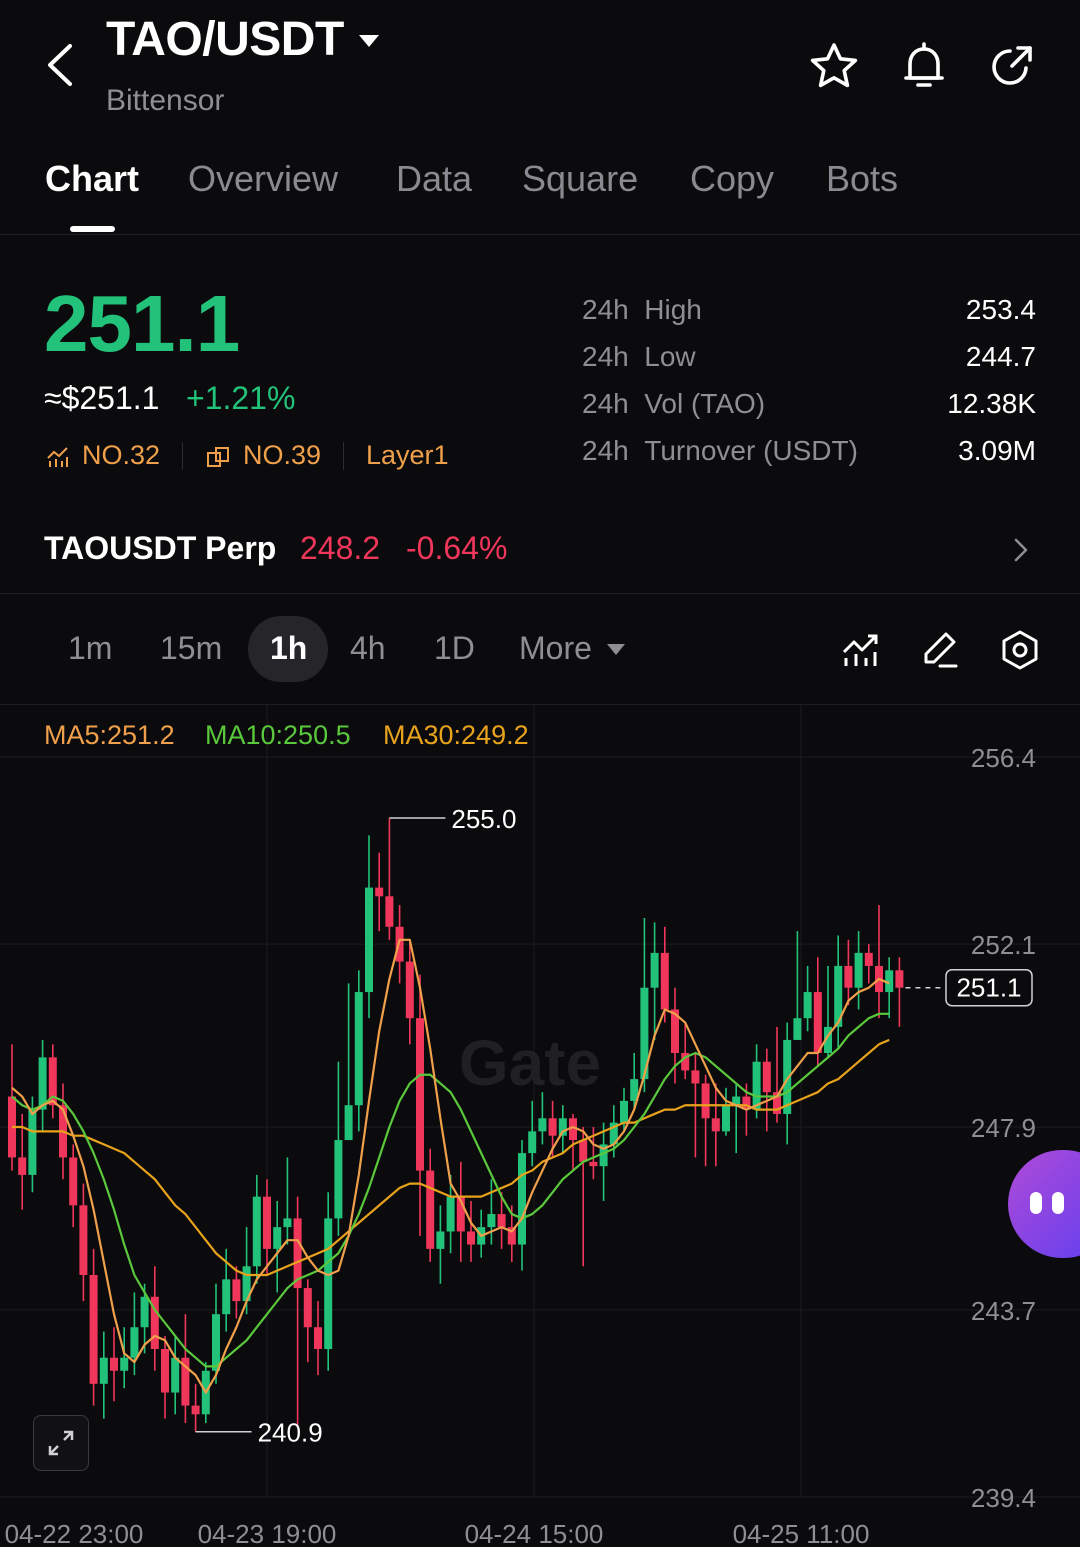 This screenshot has height=1547, width=1080. I want to click on x-tick-label: 04-25 11:00, so click(801, 1533).